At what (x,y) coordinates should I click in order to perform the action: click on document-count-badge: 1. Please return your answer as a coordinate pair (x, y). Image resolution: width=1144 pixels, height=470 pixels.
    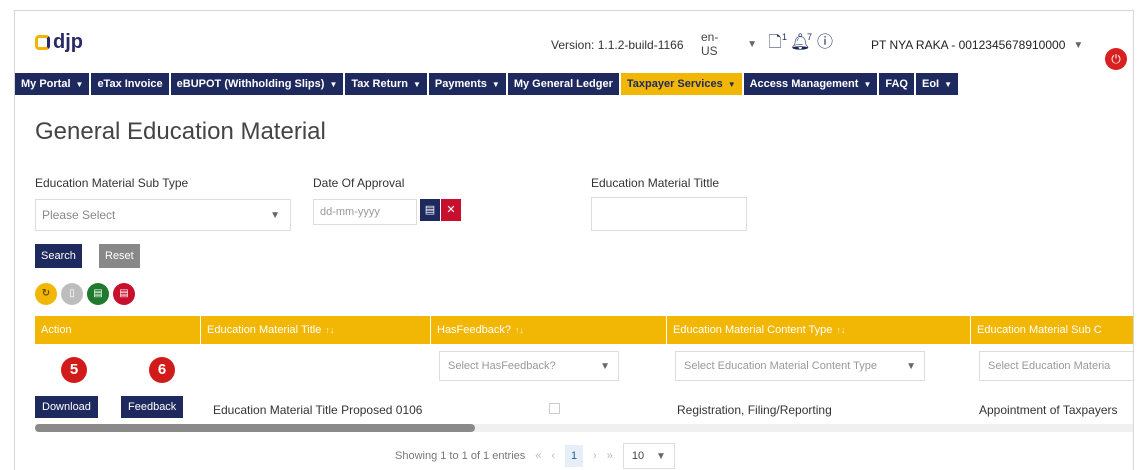
    Looking at the image, I should click on (784, 37).